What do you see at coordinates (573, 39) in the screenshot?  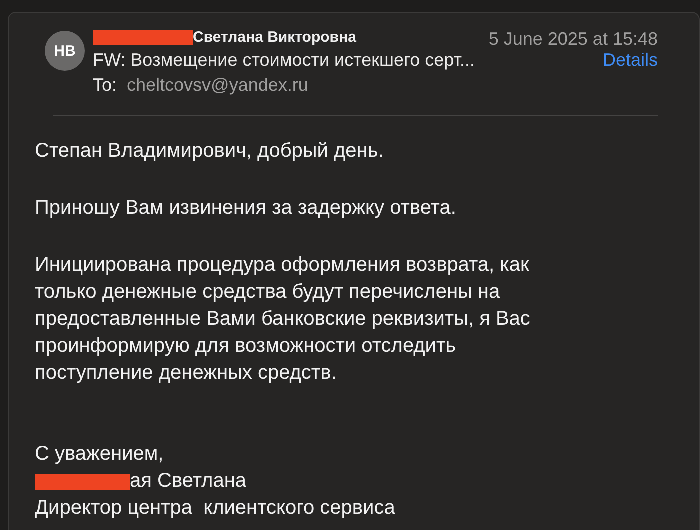 I see `message-date: 5 June 2025 at 15:48` at bounding box center [573, 39].